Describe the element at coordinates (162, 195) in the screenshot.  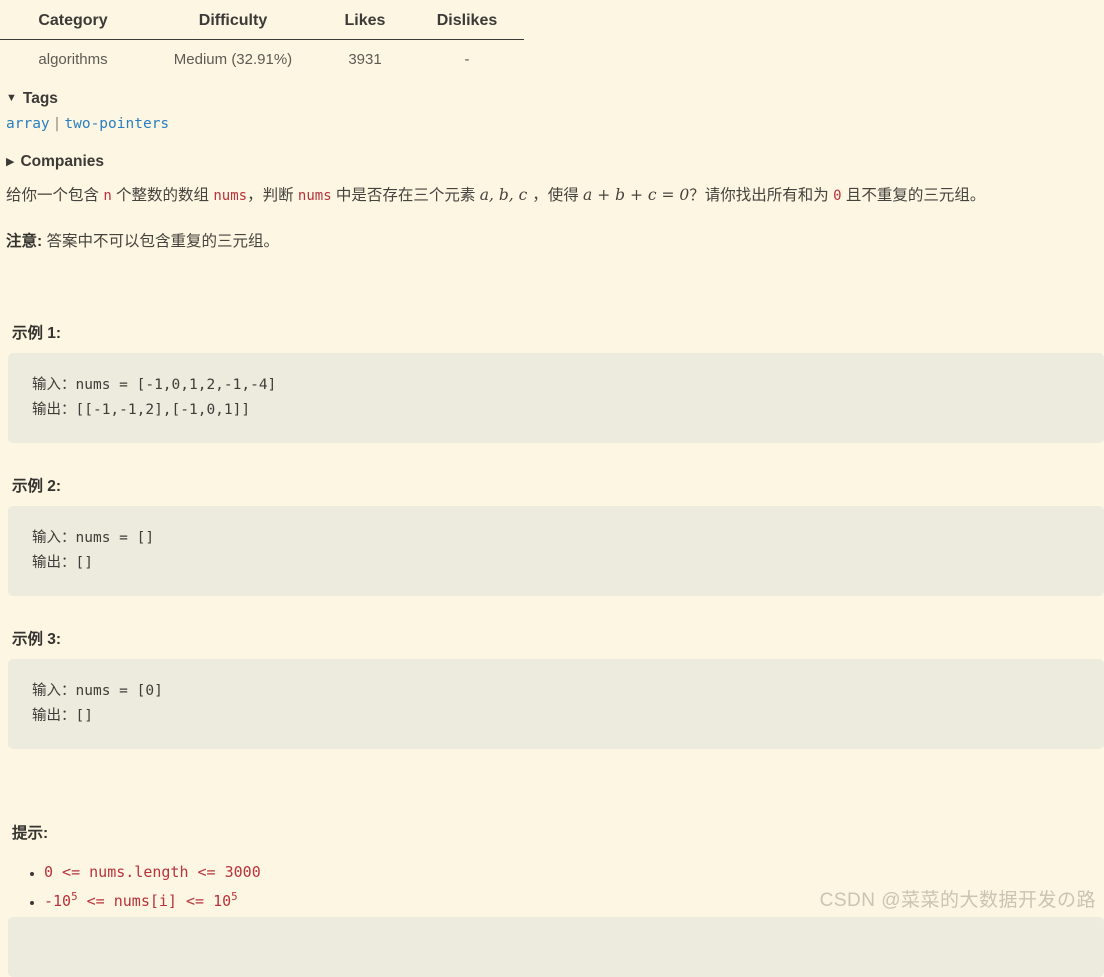
I see `desc-part-2: 个整数的数组` at that location.